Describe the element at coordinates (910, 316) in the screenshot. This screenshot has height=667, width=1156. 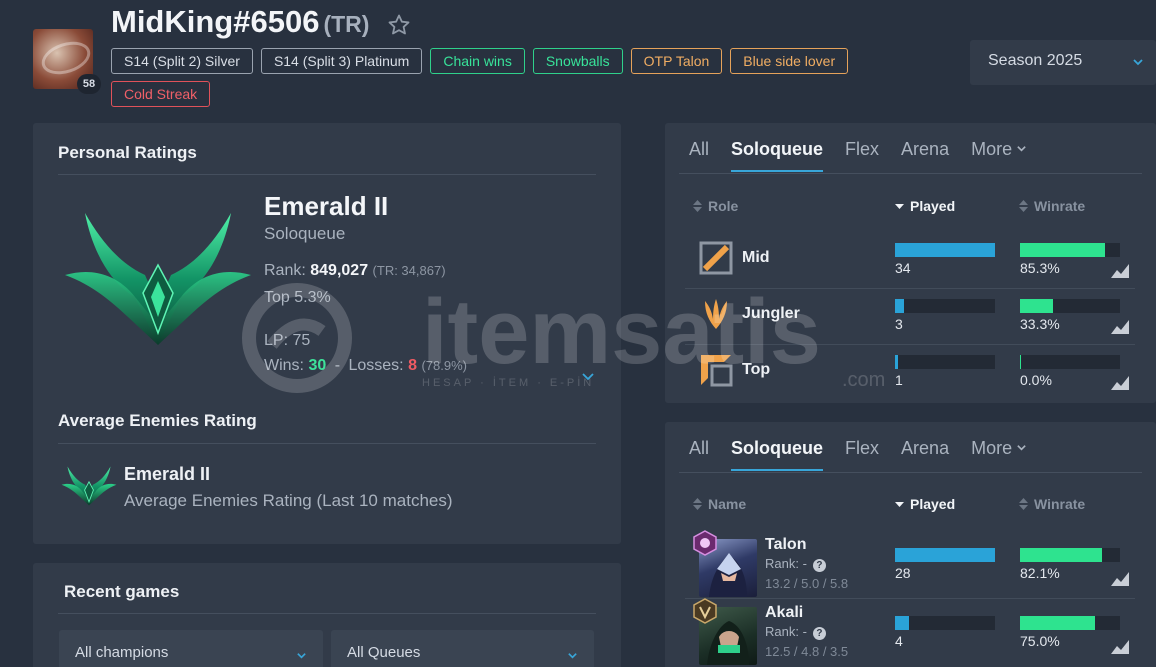
I see `role-row: Jungler 3 33.3%` at that location.